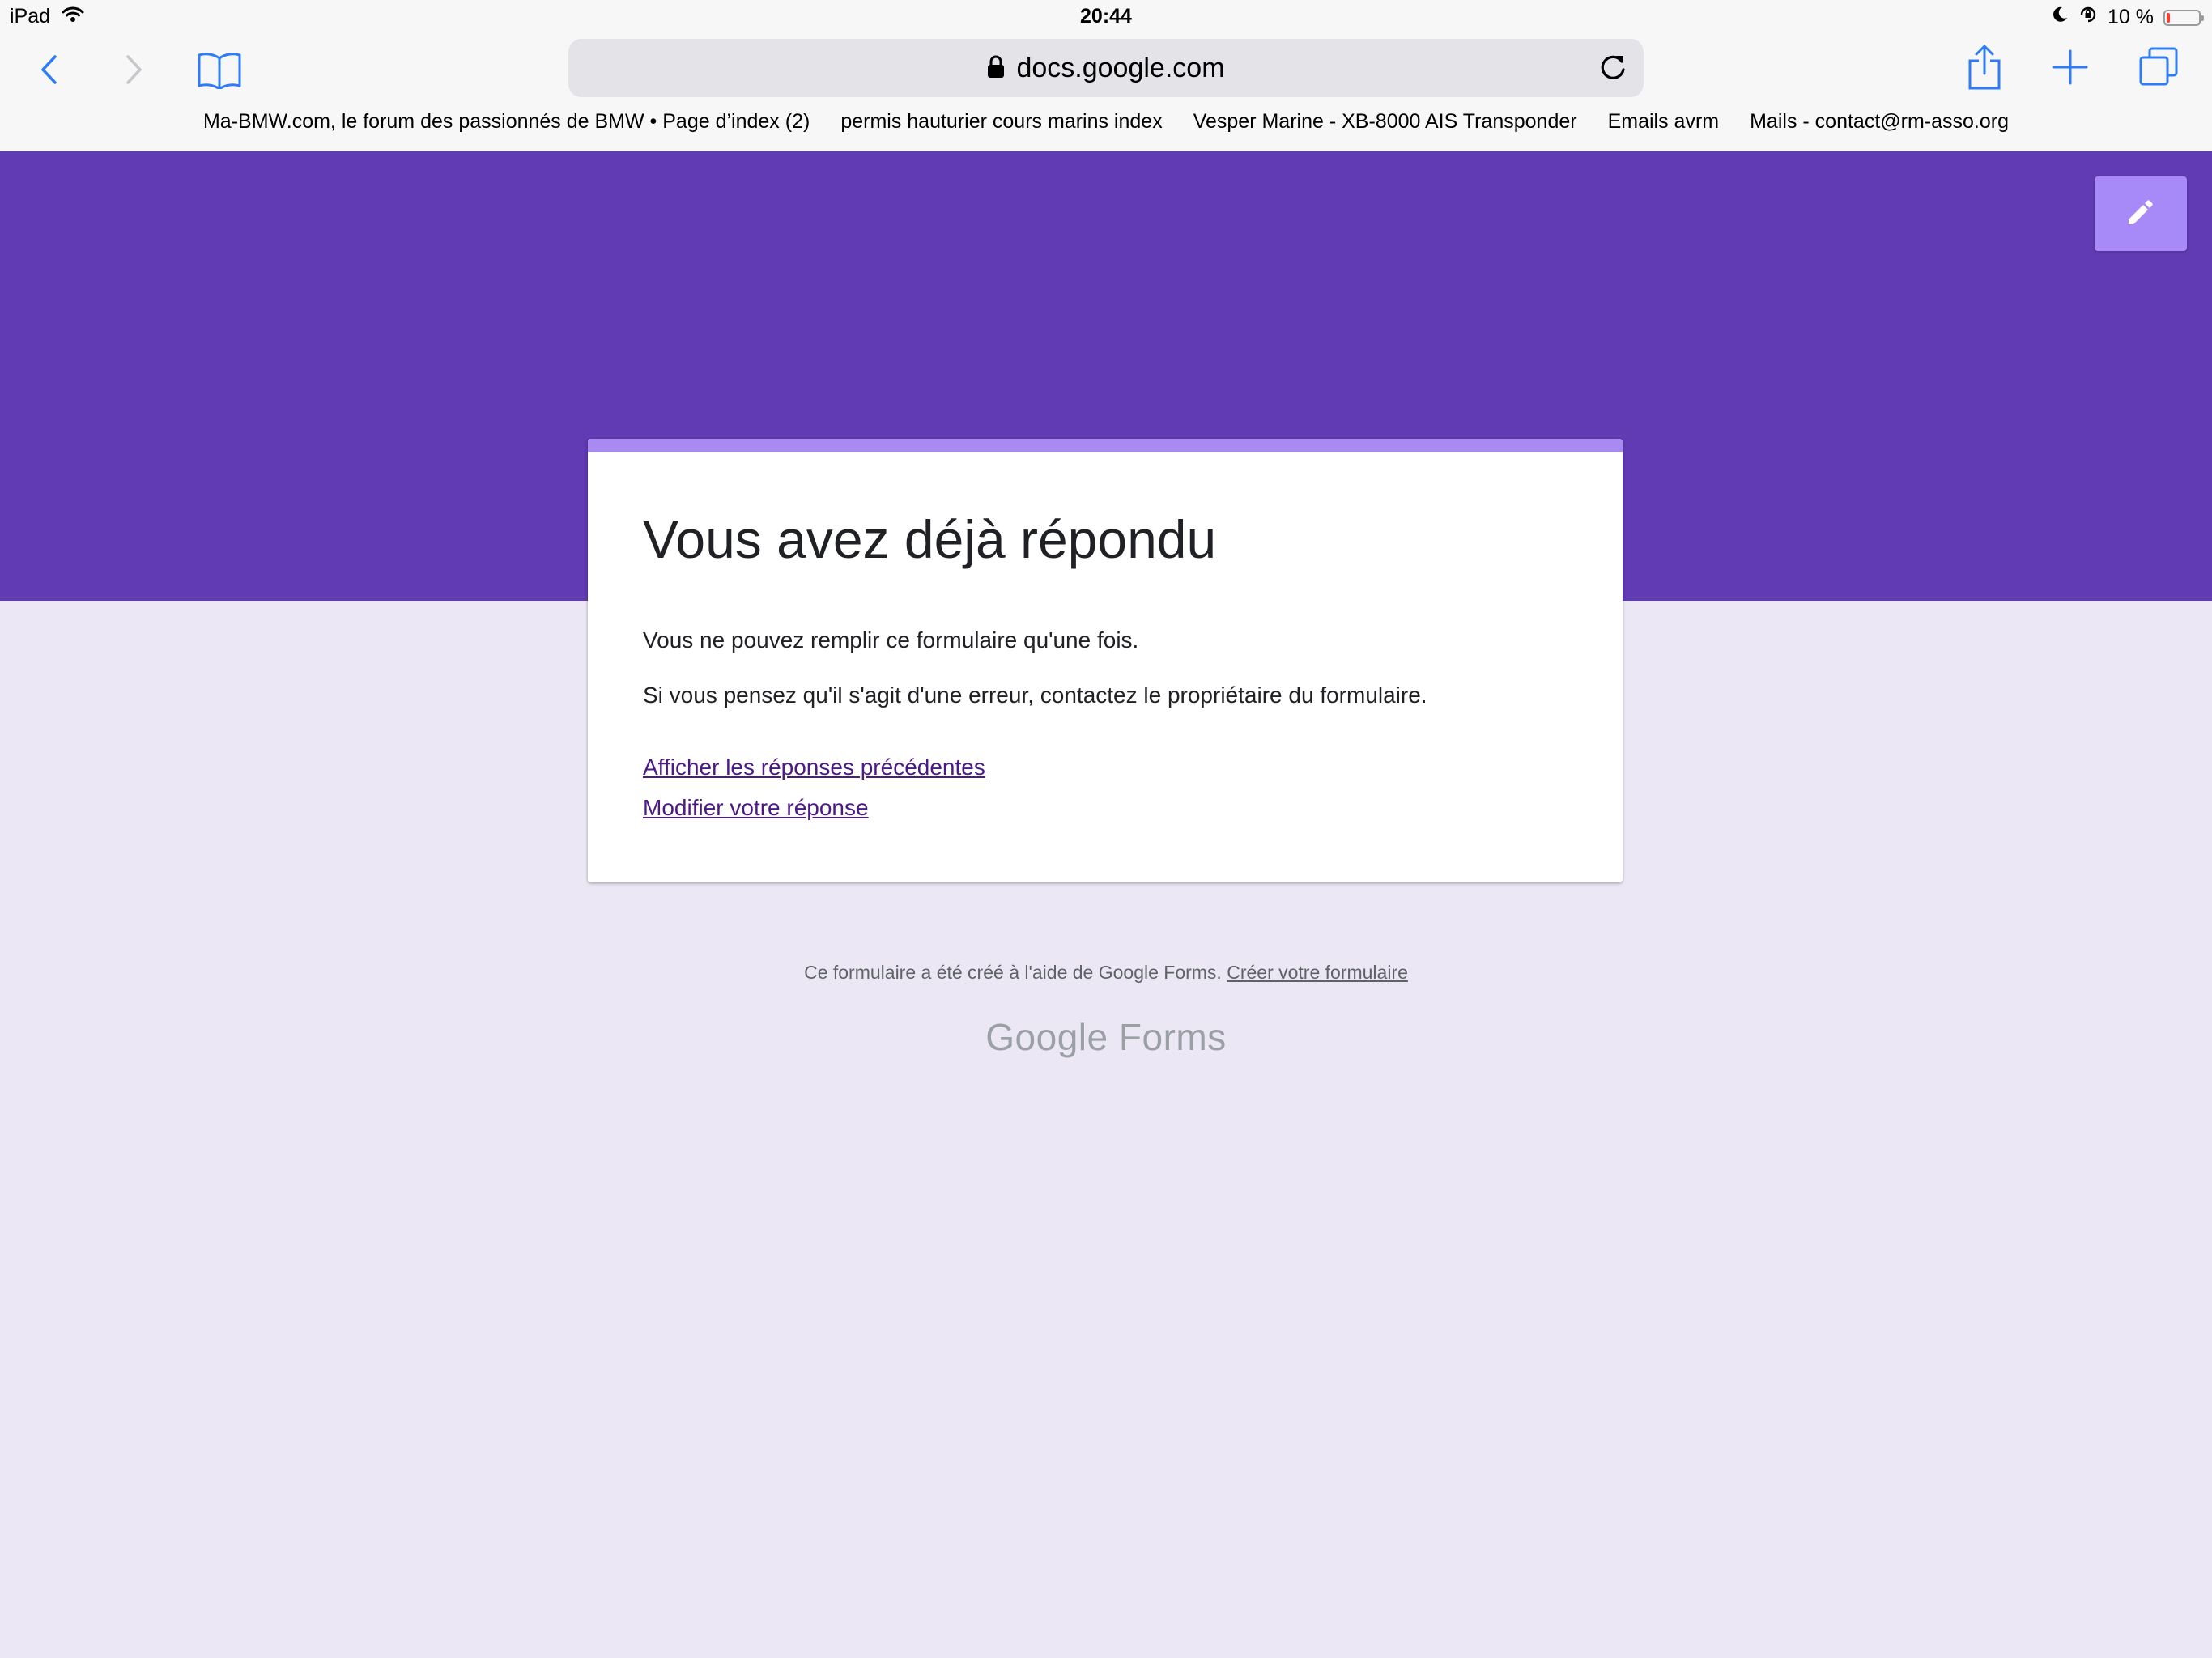 The width and height of the screenshot is (2212, 1658). Describe the element at coordinates (1664, 126) in the screenshot. I see `bookmark-item: Emails avrm` at that location.